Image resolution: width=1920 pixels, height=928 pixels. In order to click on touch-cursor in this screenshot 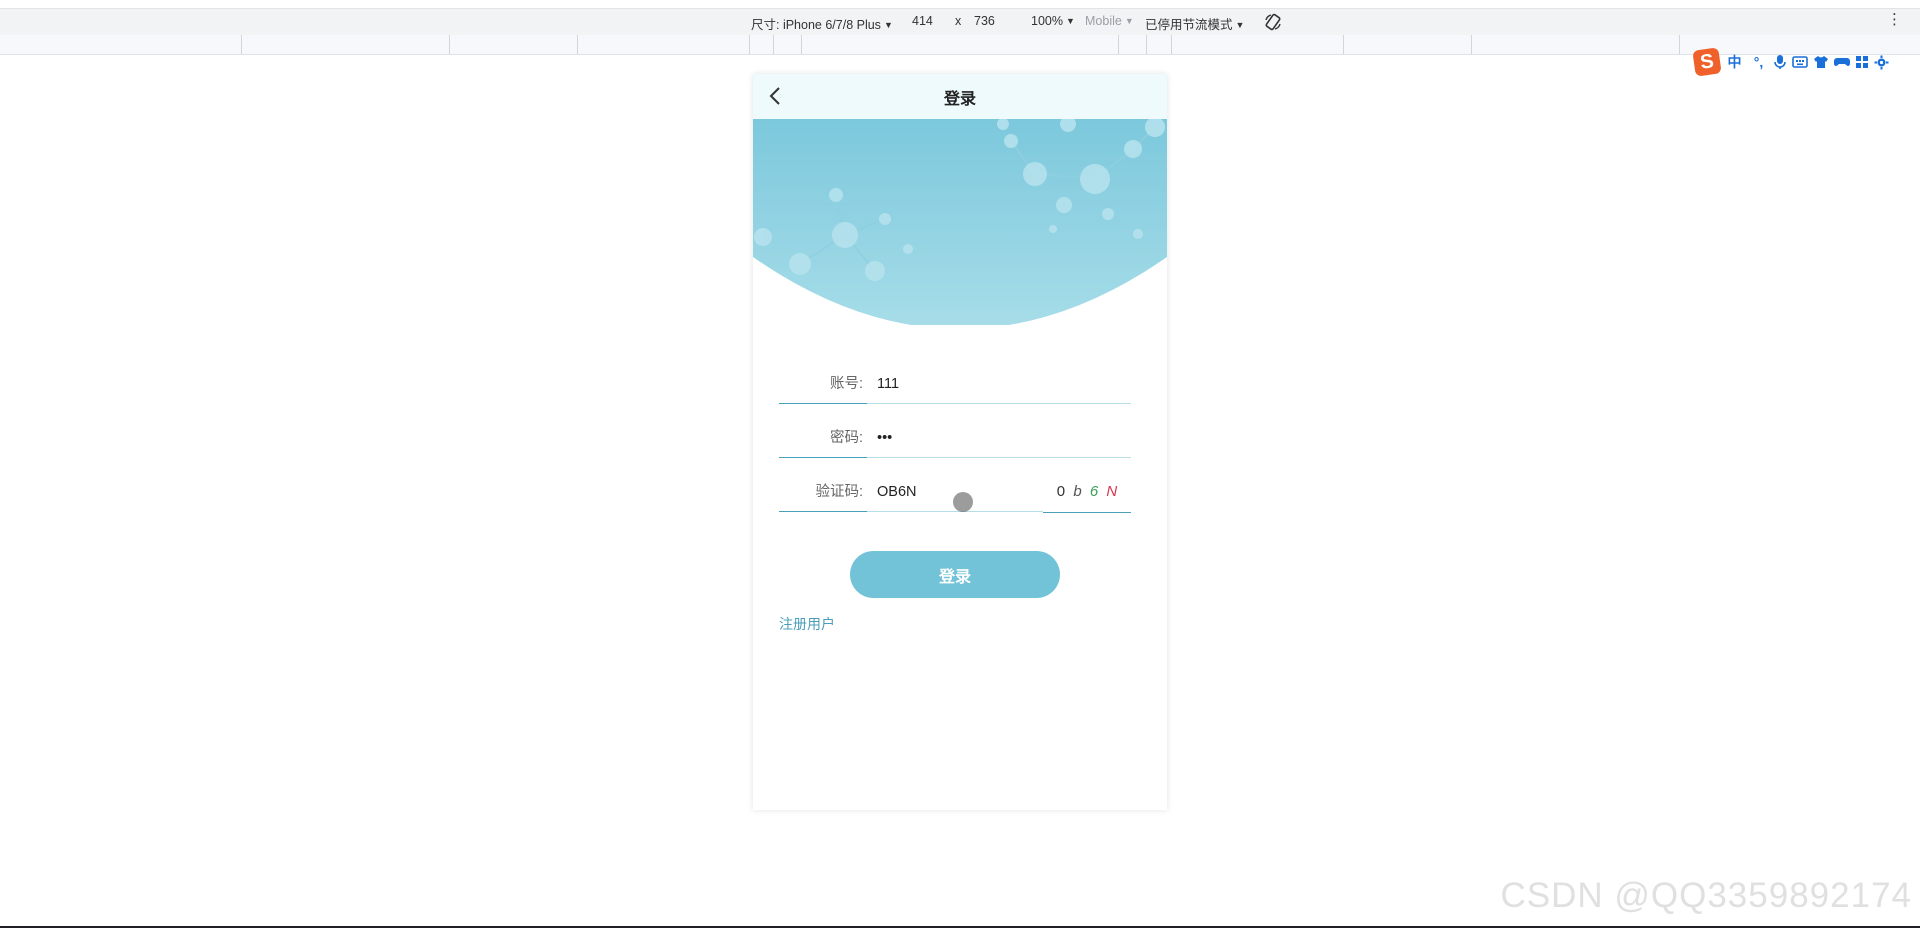, I will do `click(963, 502)`.